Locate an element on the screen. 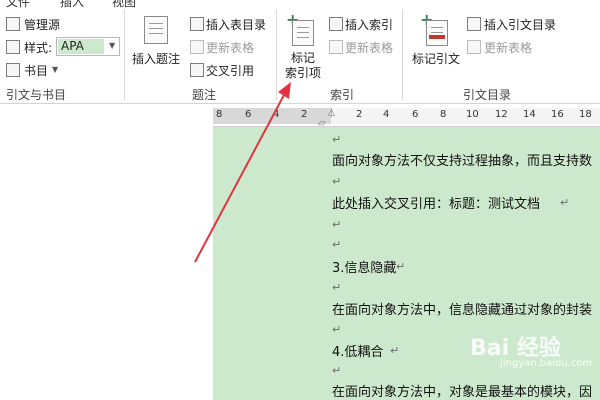 The width and height of the screenshot is (600, 400). arrow-shaft is located at coordinates (239, 178).